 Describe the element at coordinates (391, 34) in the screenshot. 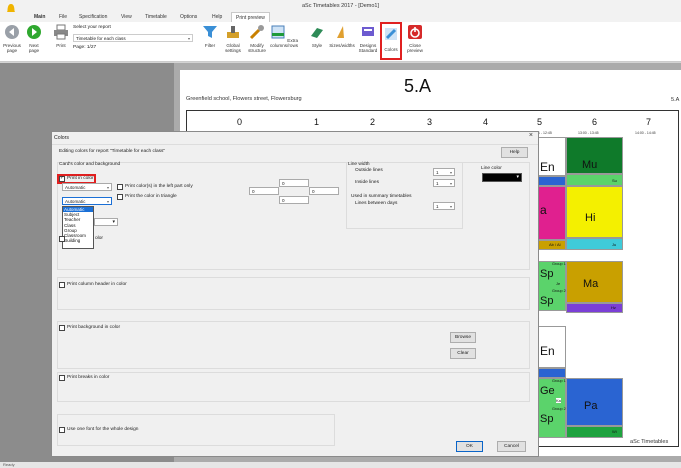

I see `palette-icon` at that location.